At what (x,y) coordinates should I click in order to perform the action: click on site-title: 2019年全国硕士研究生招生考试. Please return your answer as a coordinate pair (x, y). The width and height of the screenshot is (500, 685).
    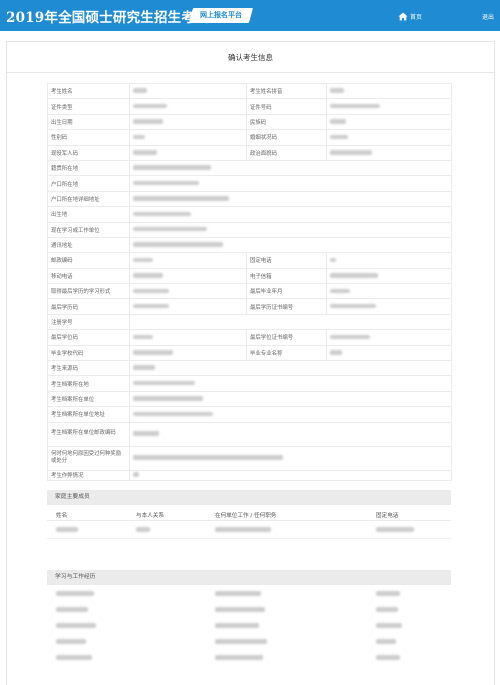
    Looking at the image, I should click on (107, 18).